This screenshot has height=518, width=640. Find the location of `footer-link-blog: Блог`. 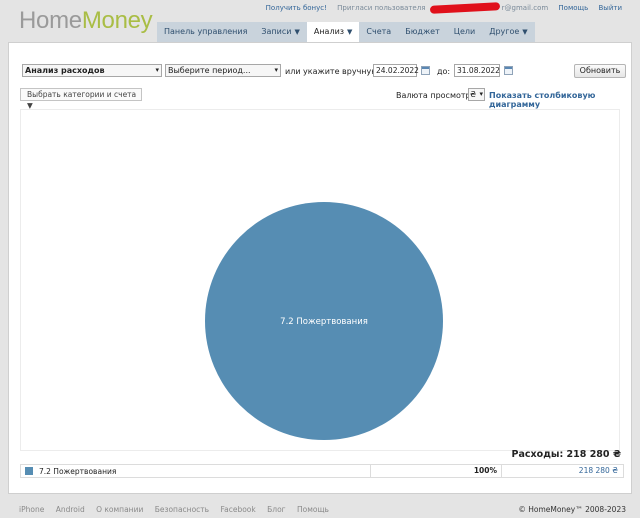

footer-link-blog: Блог is located at coordinates (276, 509).